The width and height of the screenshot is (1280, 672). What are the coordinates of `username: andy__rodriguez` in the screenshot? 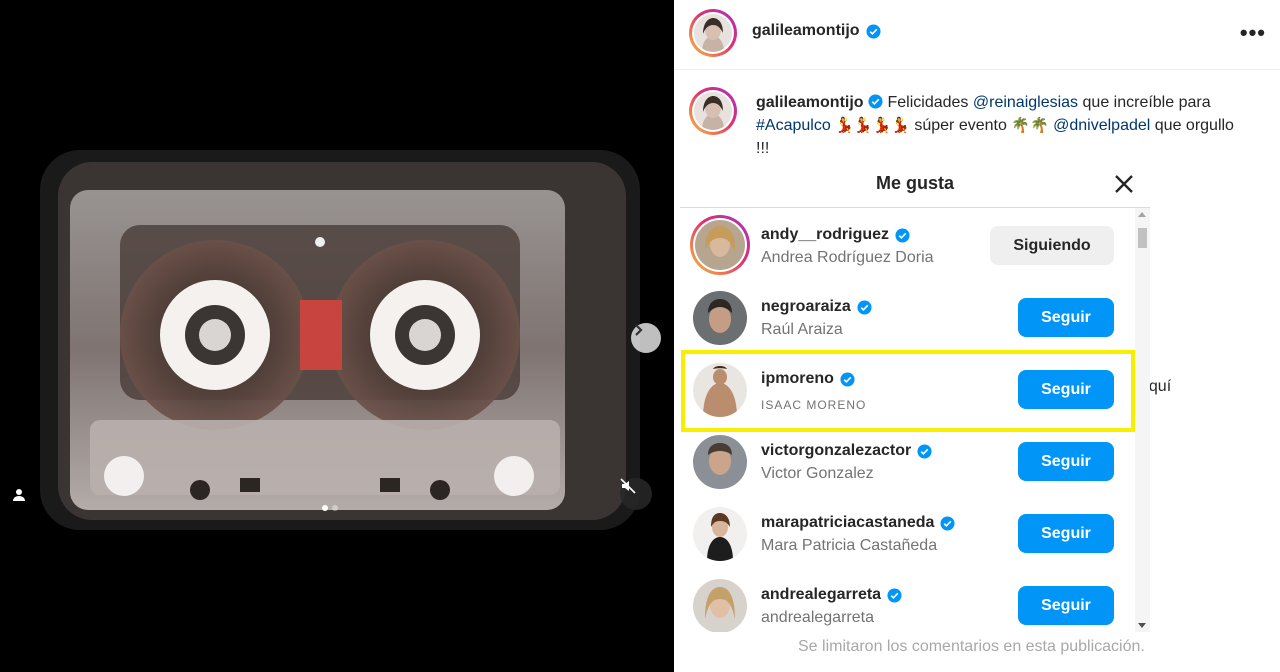 It's located at (835, 235).